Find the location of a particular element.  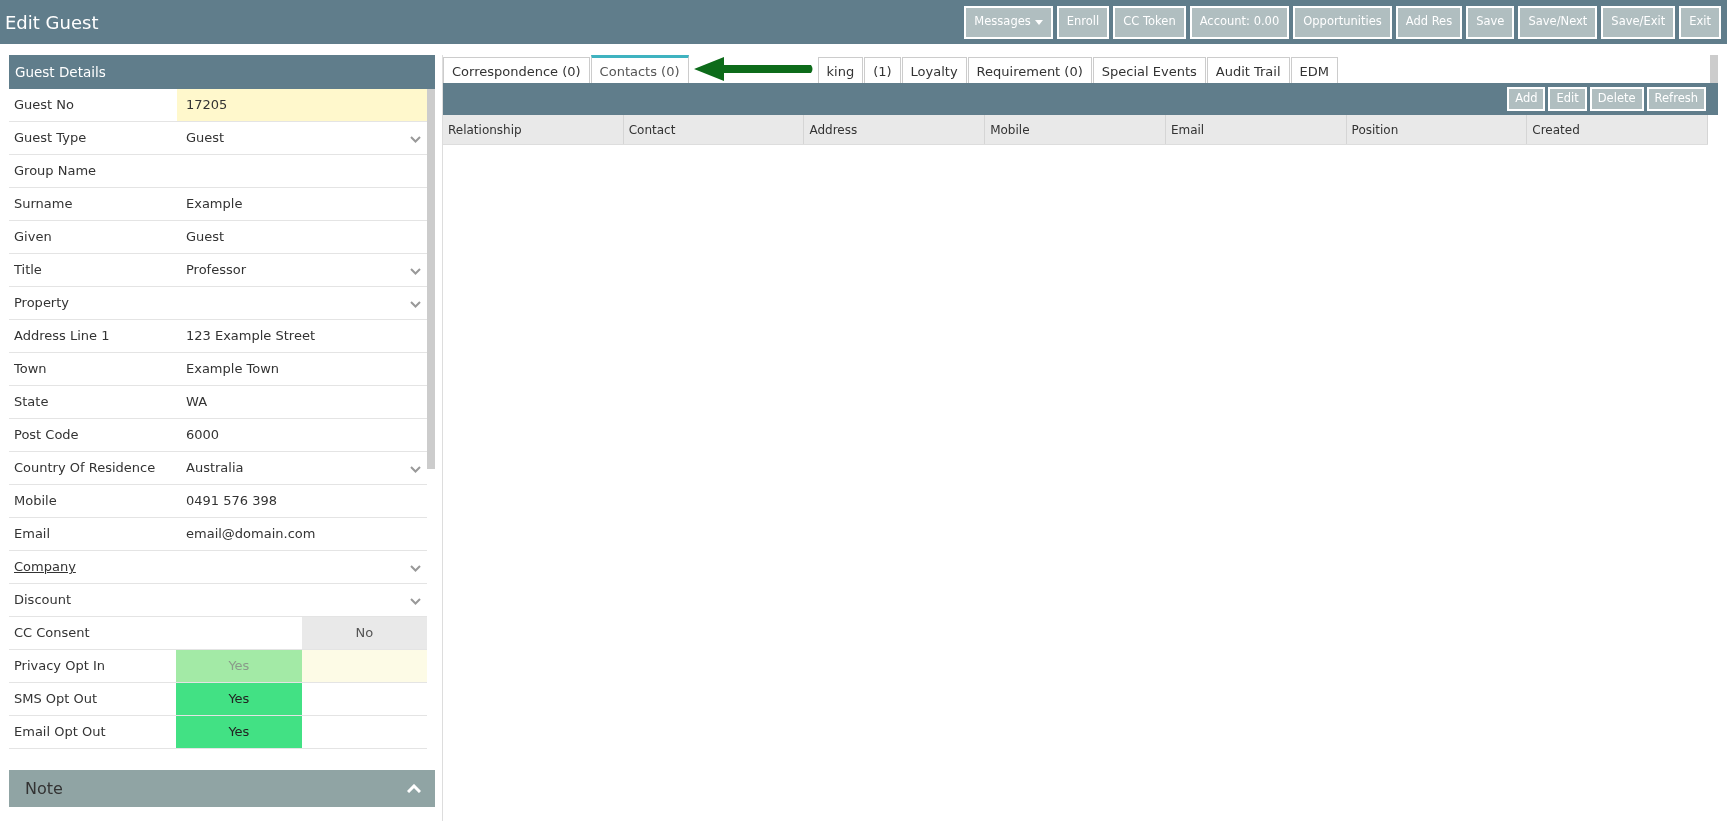

toggle-no: No is located at coordinates (364, 633).